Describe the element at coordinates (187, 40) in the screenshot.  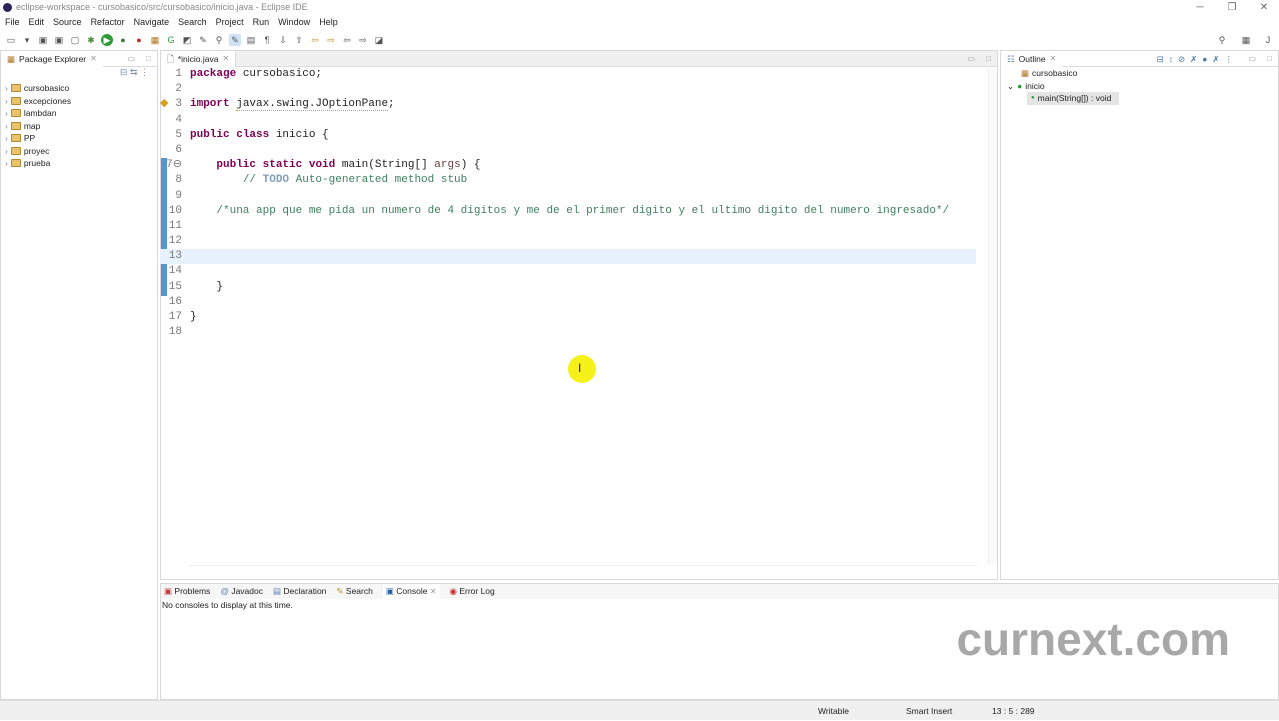
I see `open-type-icon: ◩` at that location.